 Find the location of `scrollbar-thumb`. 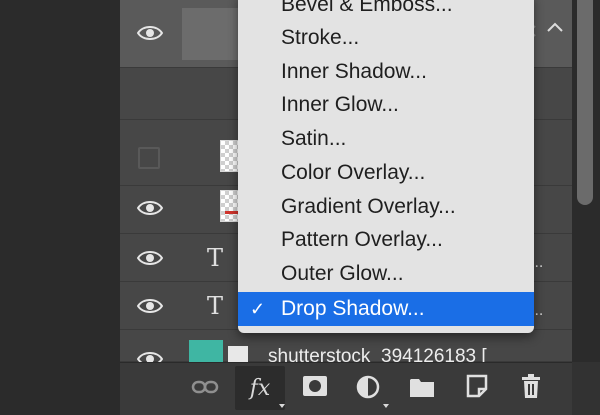

scrollbar-thumb is located at coordinates (585, 102).